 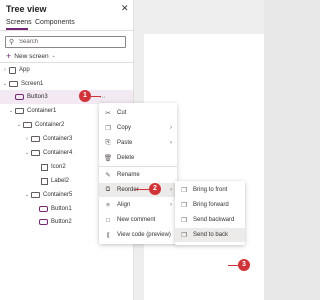 I want to click on screen-icon, so click(x=13, y=84).